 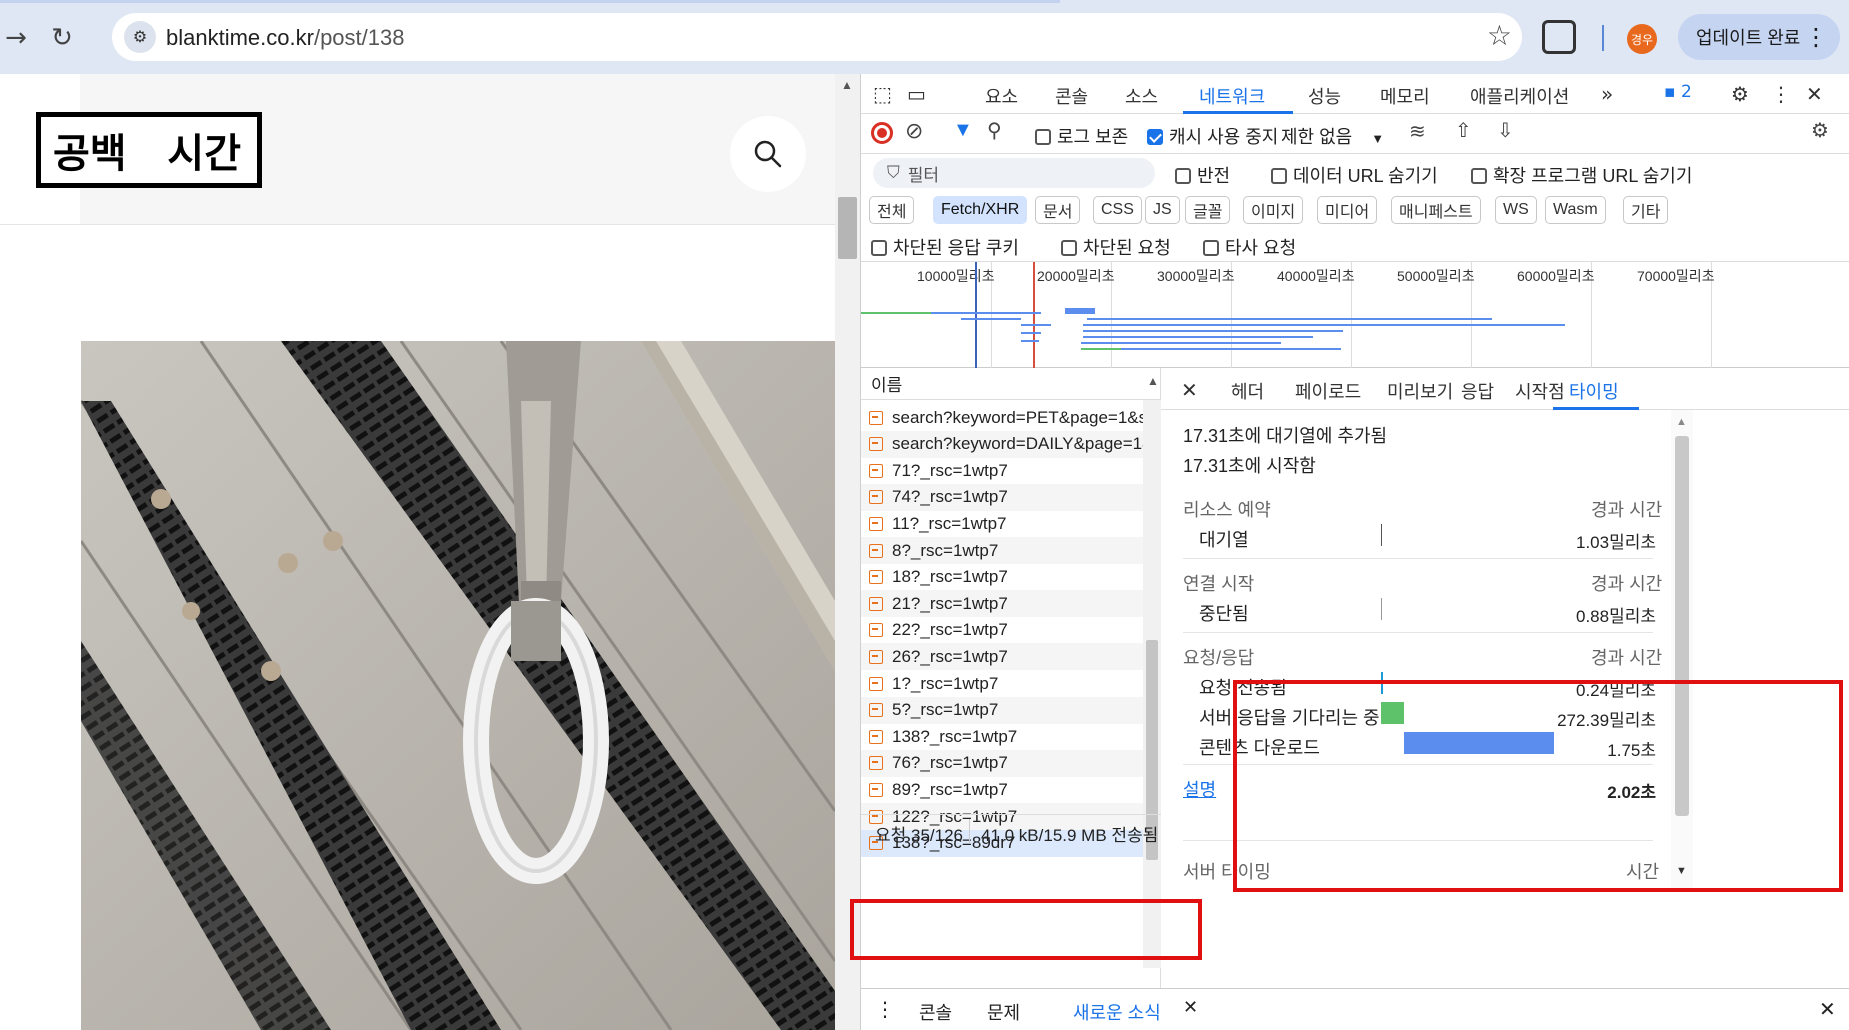 What do you see at coordinates (1002, 657) in the screenshot?
I see `request-row: 26?_rsc=1wtp7` at bounding box center [1002, 657].